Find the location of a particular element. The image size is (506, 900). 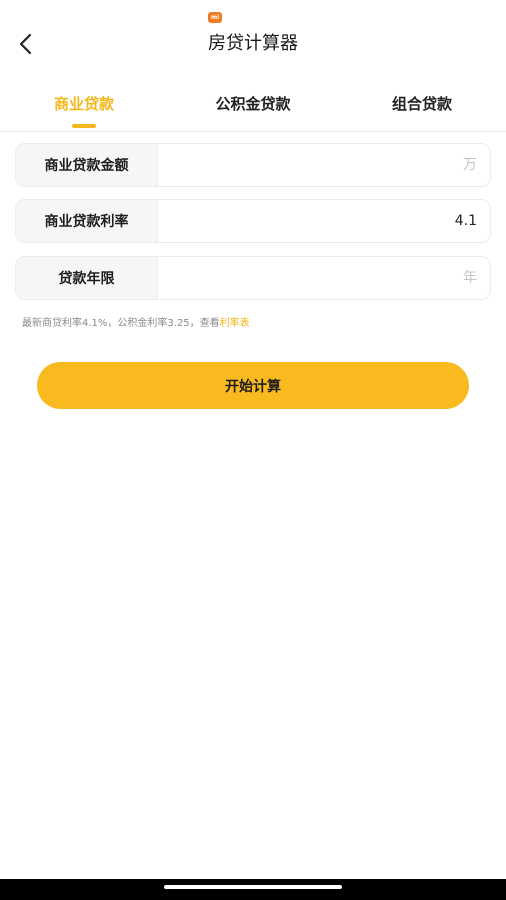

page-title: 房贷计算器 is located at coordinates (253, 43).